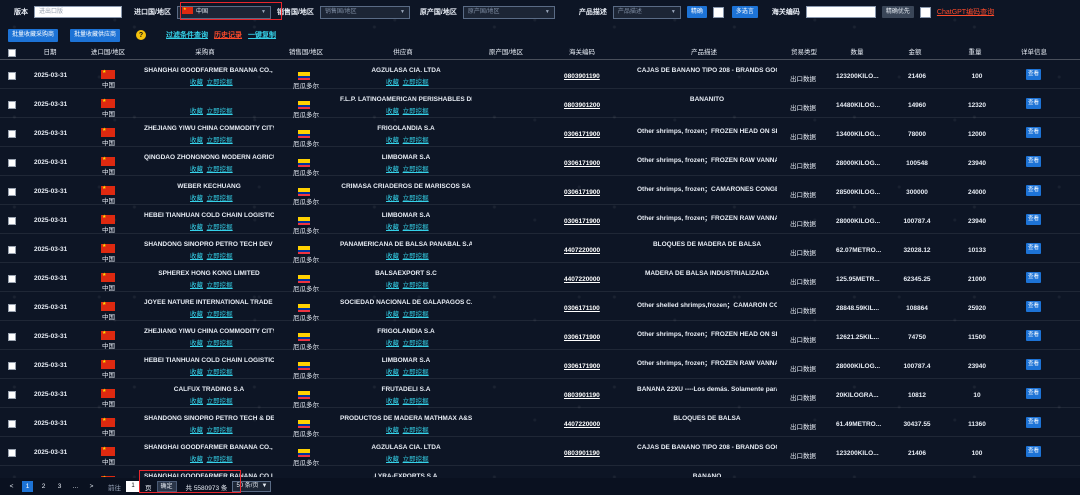  Describe the element at coordinates (223, 12) in the screenshot. I see `import-country-select: 中国 ▼` at that location.